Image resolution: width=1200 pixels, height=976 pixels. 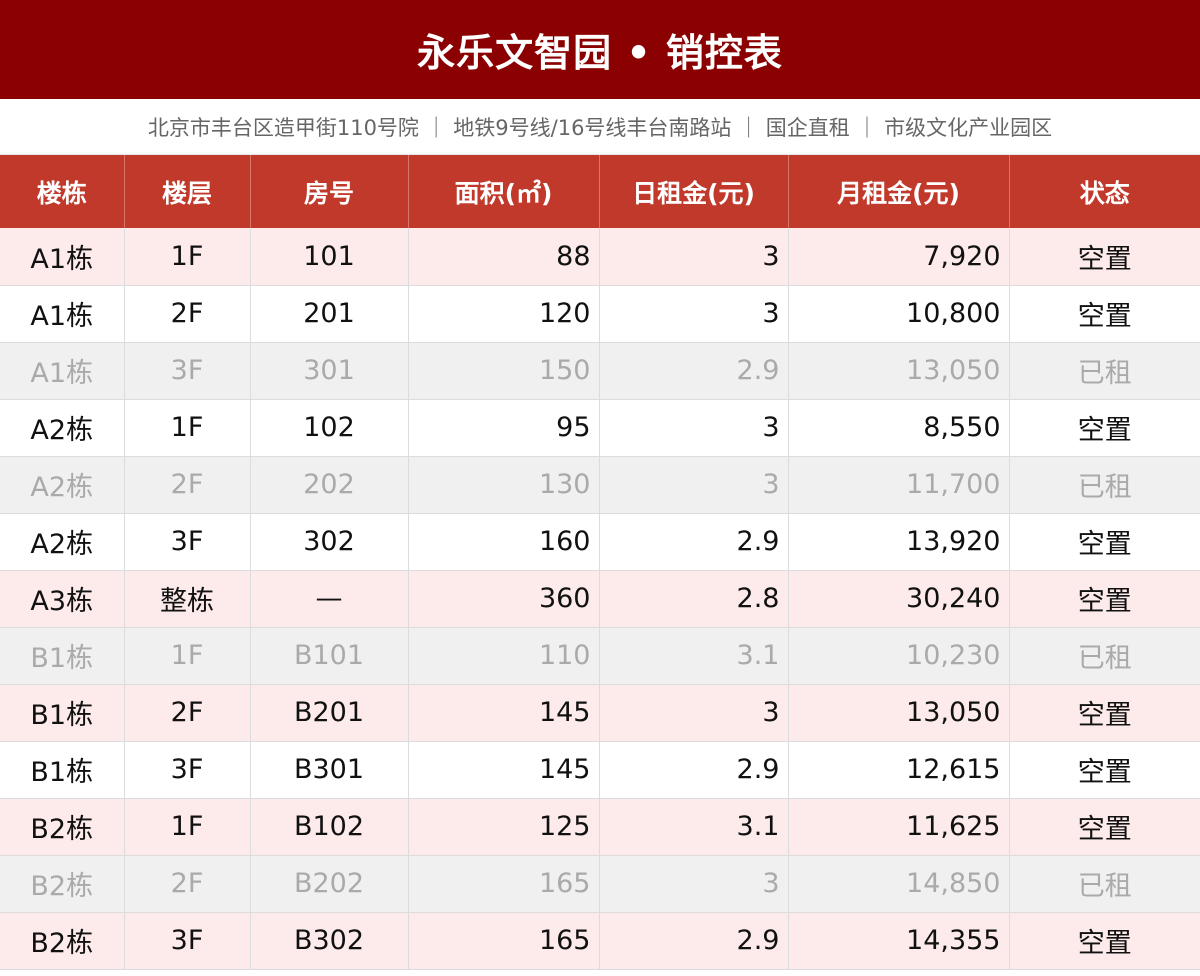 What do you see at coordinates (899, 257) in the screenshot?
I see `monthly-rent-cell: 7,920` at bounding box center [899, 257].